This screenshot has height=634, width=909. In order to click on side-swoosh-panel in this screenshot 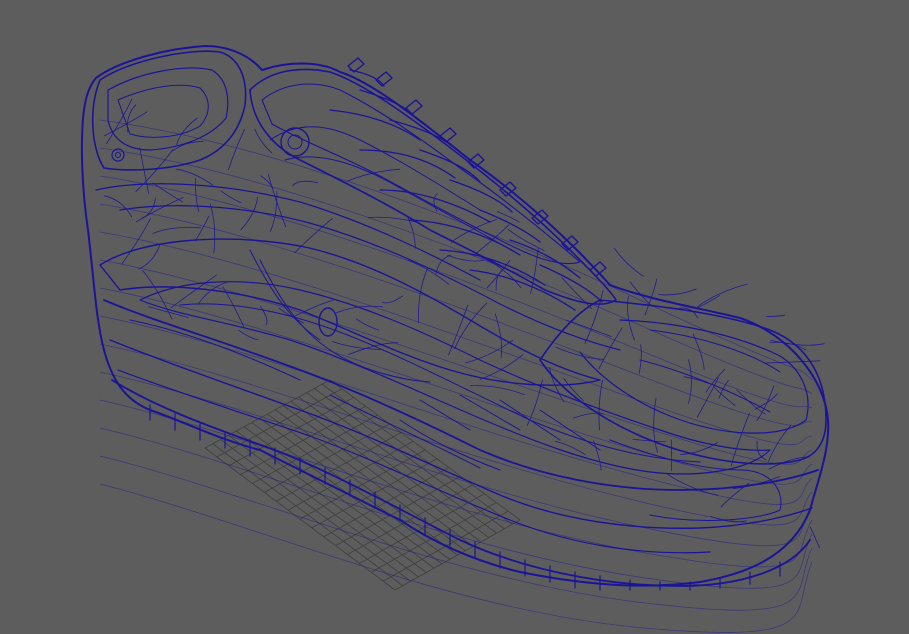, I will do `click(350, 312)`.